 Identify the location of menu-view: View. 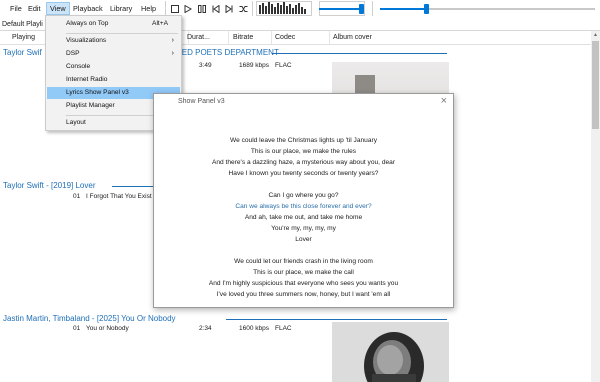
(58, 8).